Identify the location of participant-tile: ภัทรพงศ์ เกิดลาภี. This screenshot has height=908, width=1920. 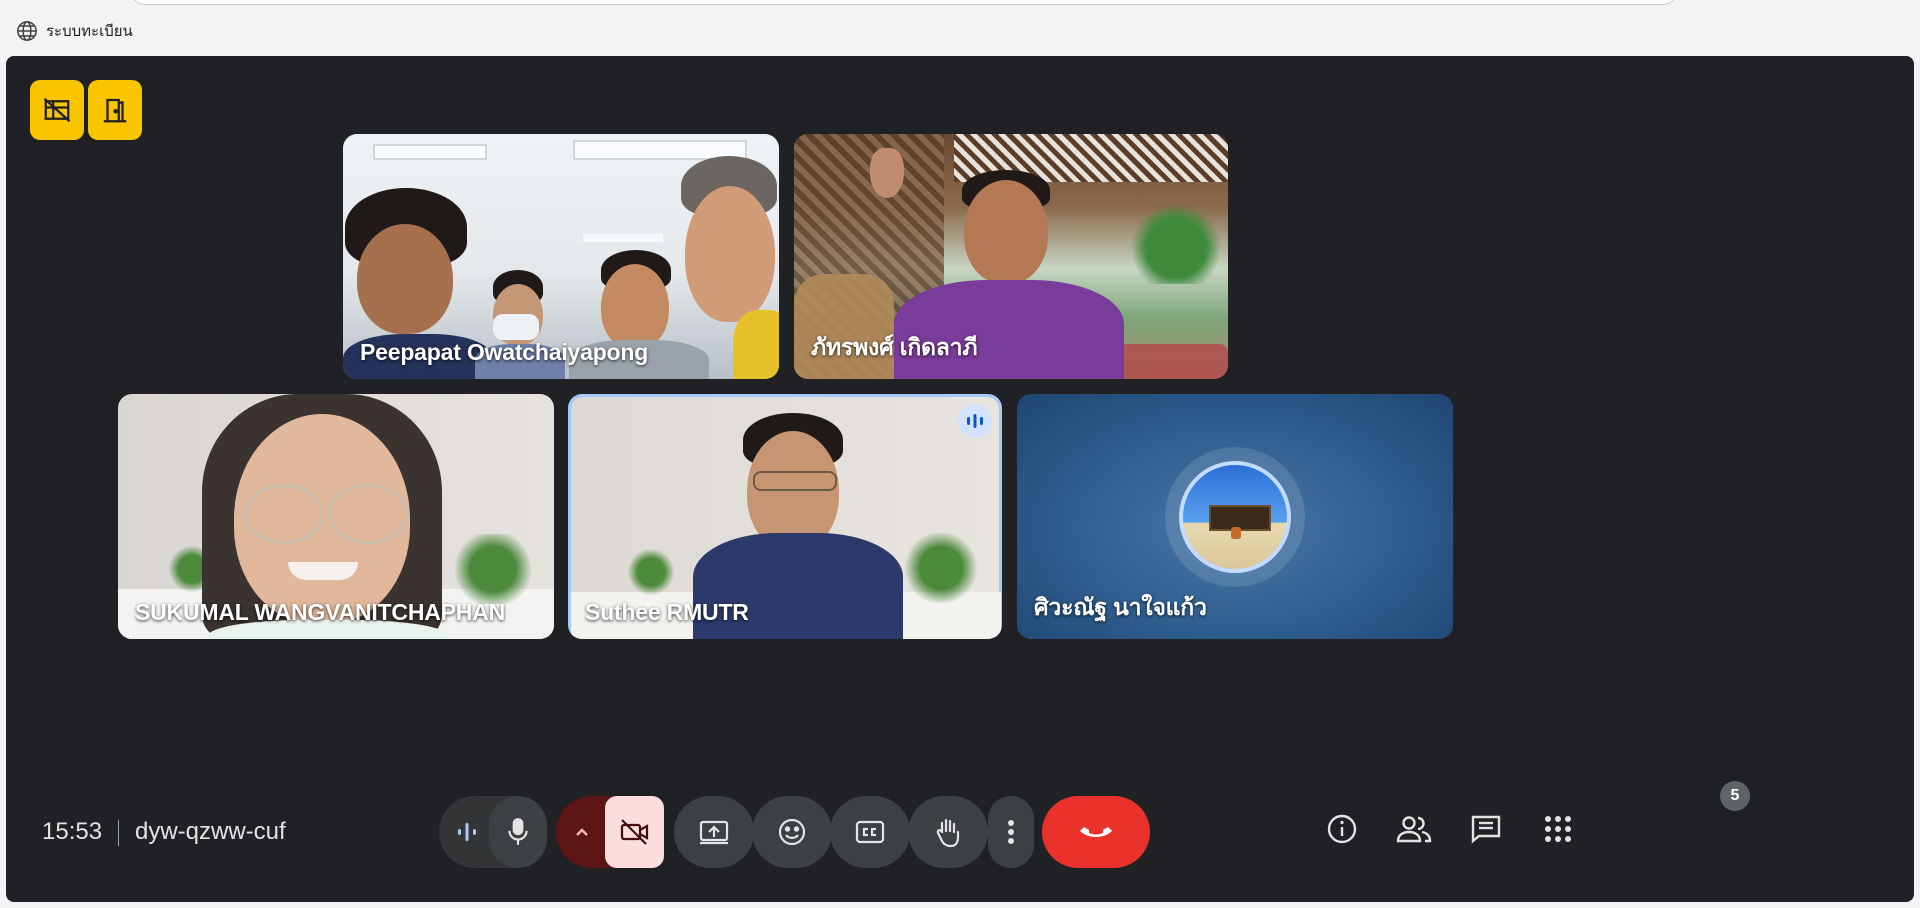
(1011, 256).